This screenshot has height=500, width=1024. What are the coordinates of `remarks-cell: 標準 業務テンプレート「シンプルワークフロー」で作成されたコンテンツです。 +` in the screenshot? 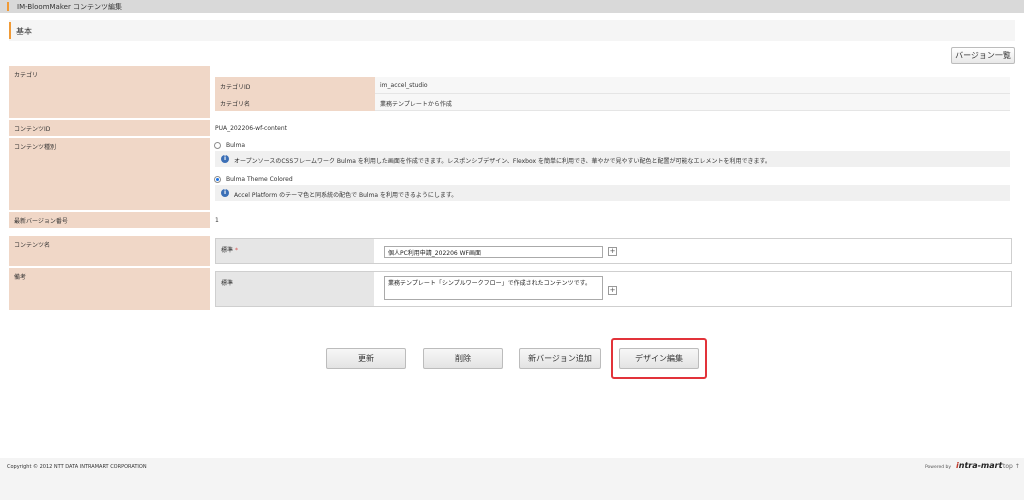 It's located at (612, 289).